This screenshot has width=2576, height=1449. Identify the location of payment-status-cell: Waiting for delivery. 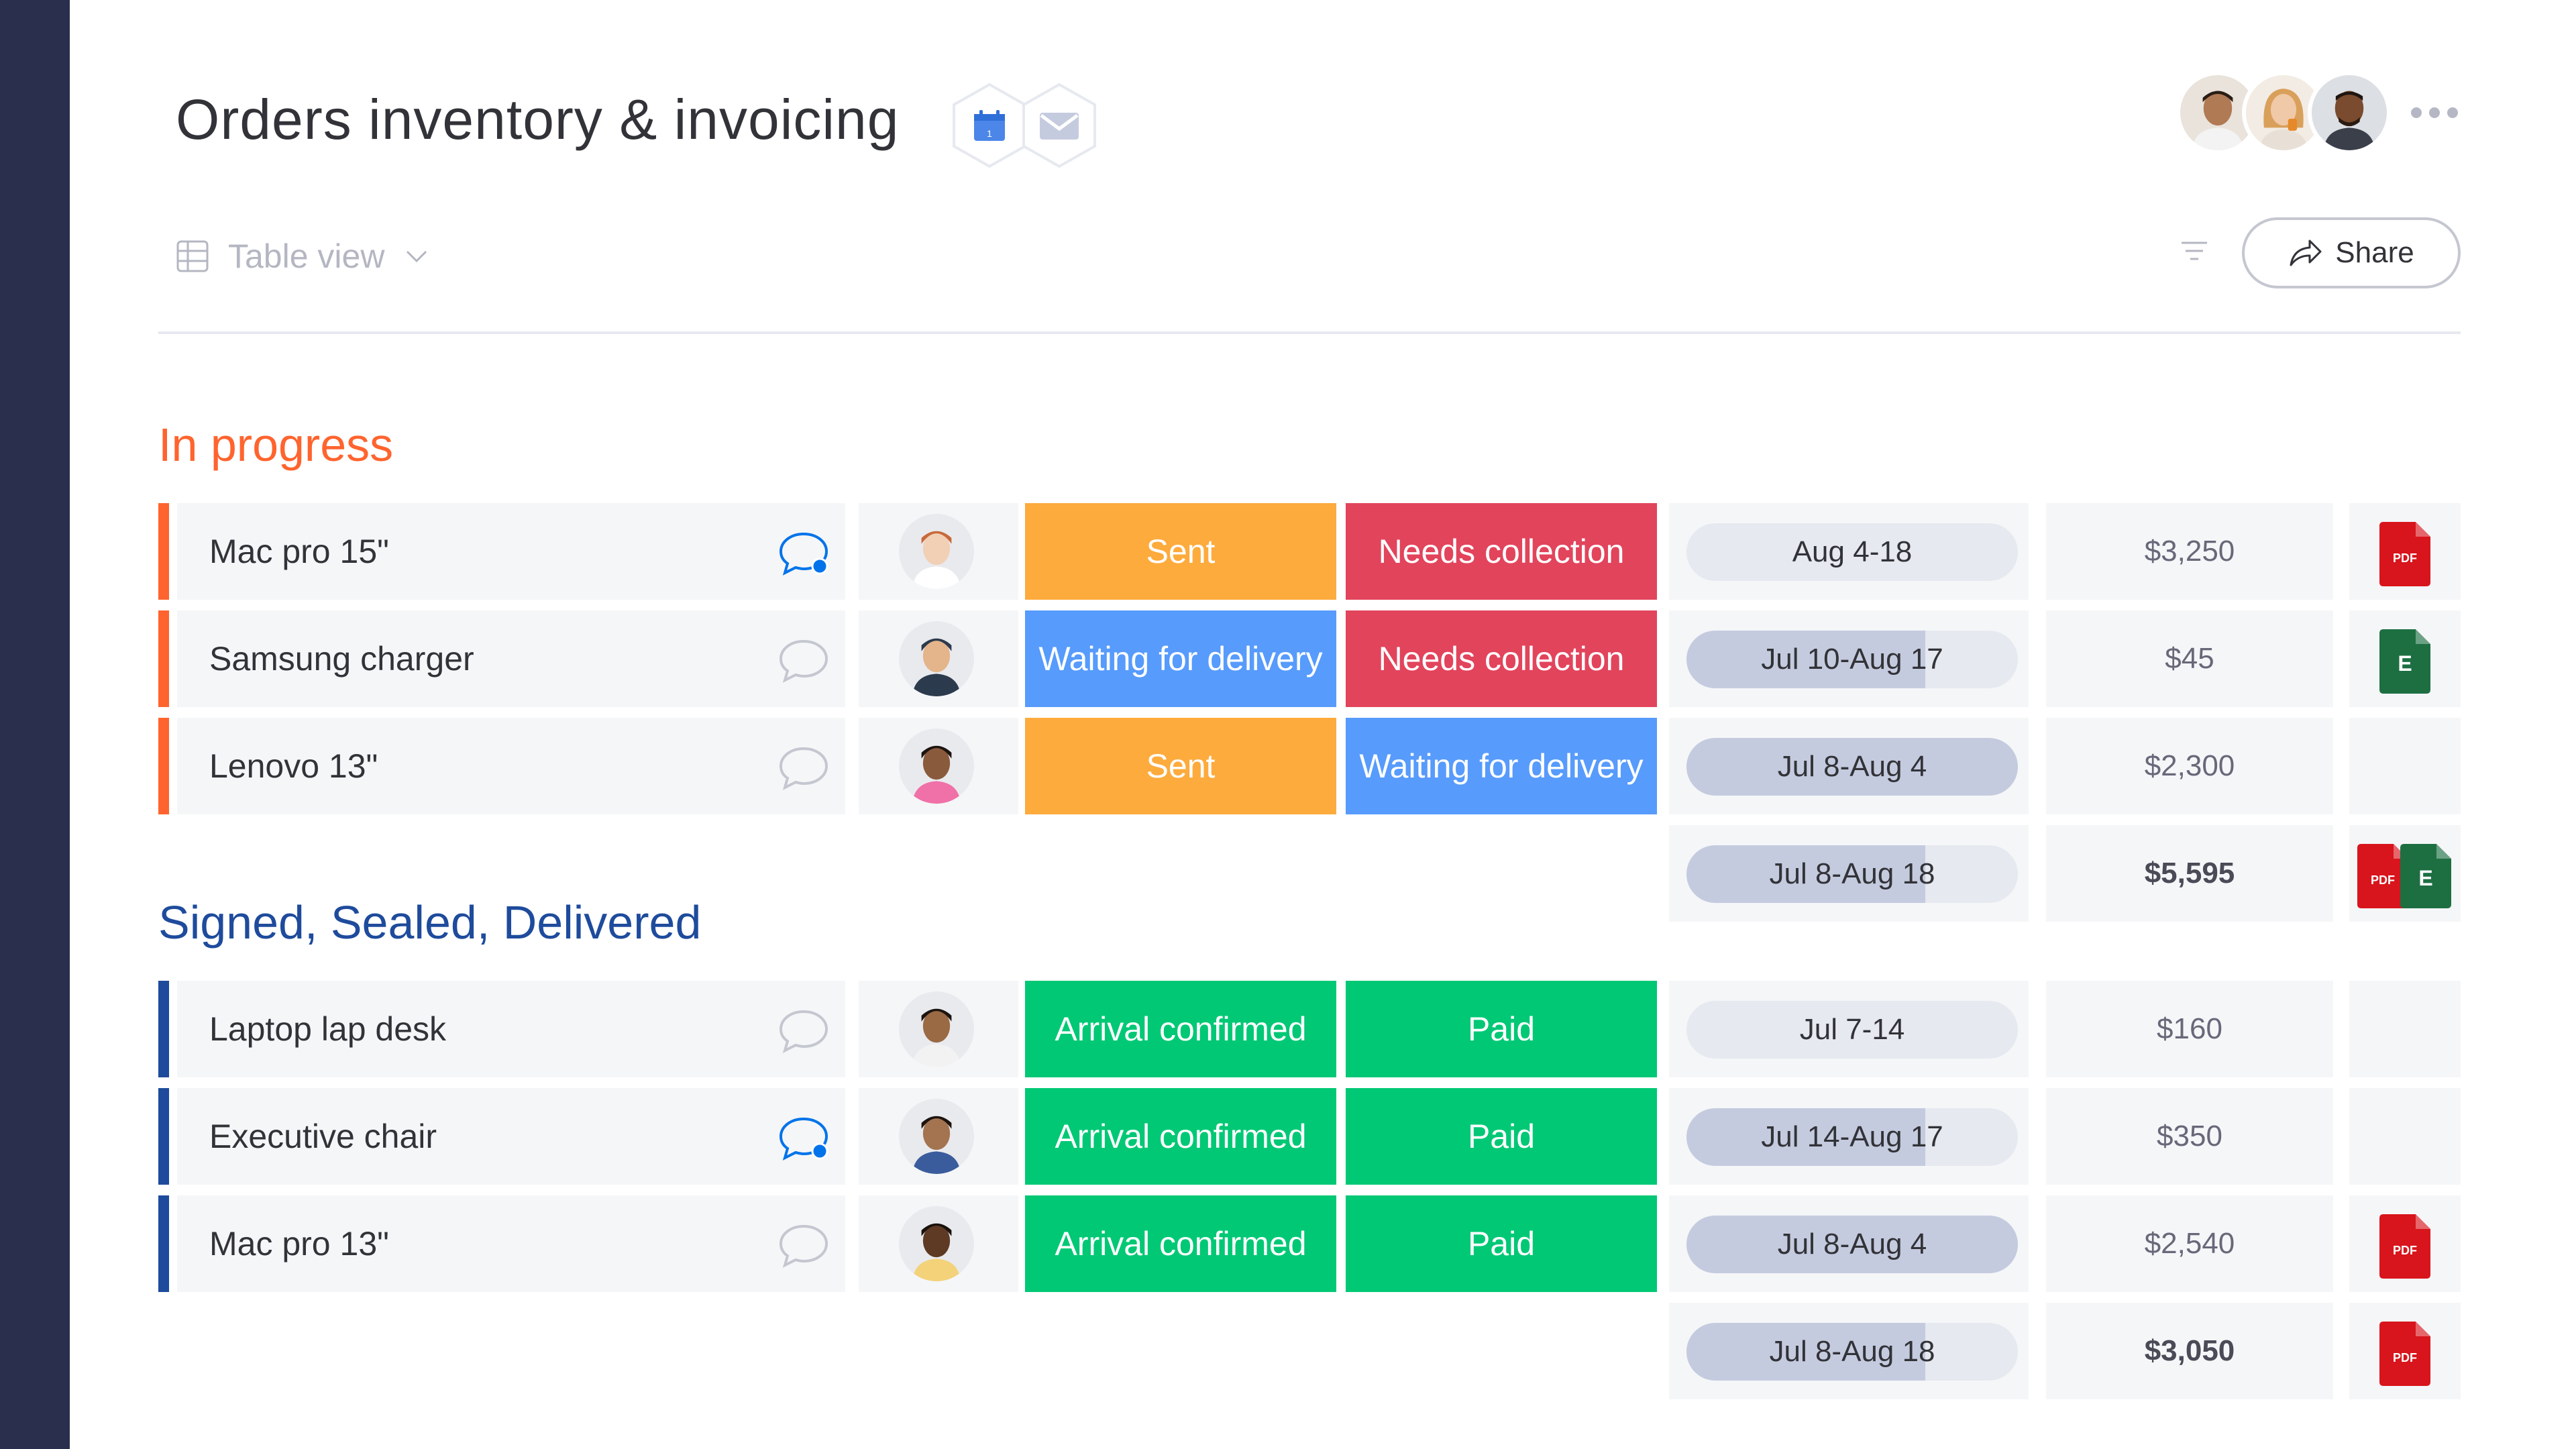
(1501, 766).